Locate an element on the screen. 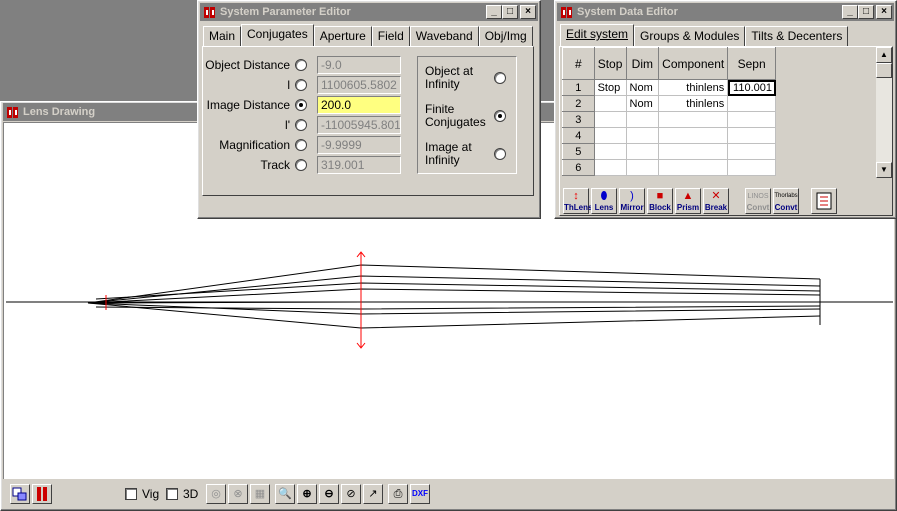  data-editor-titlebar: System Data Editor _ □ × is located at coordinates (725, 12).